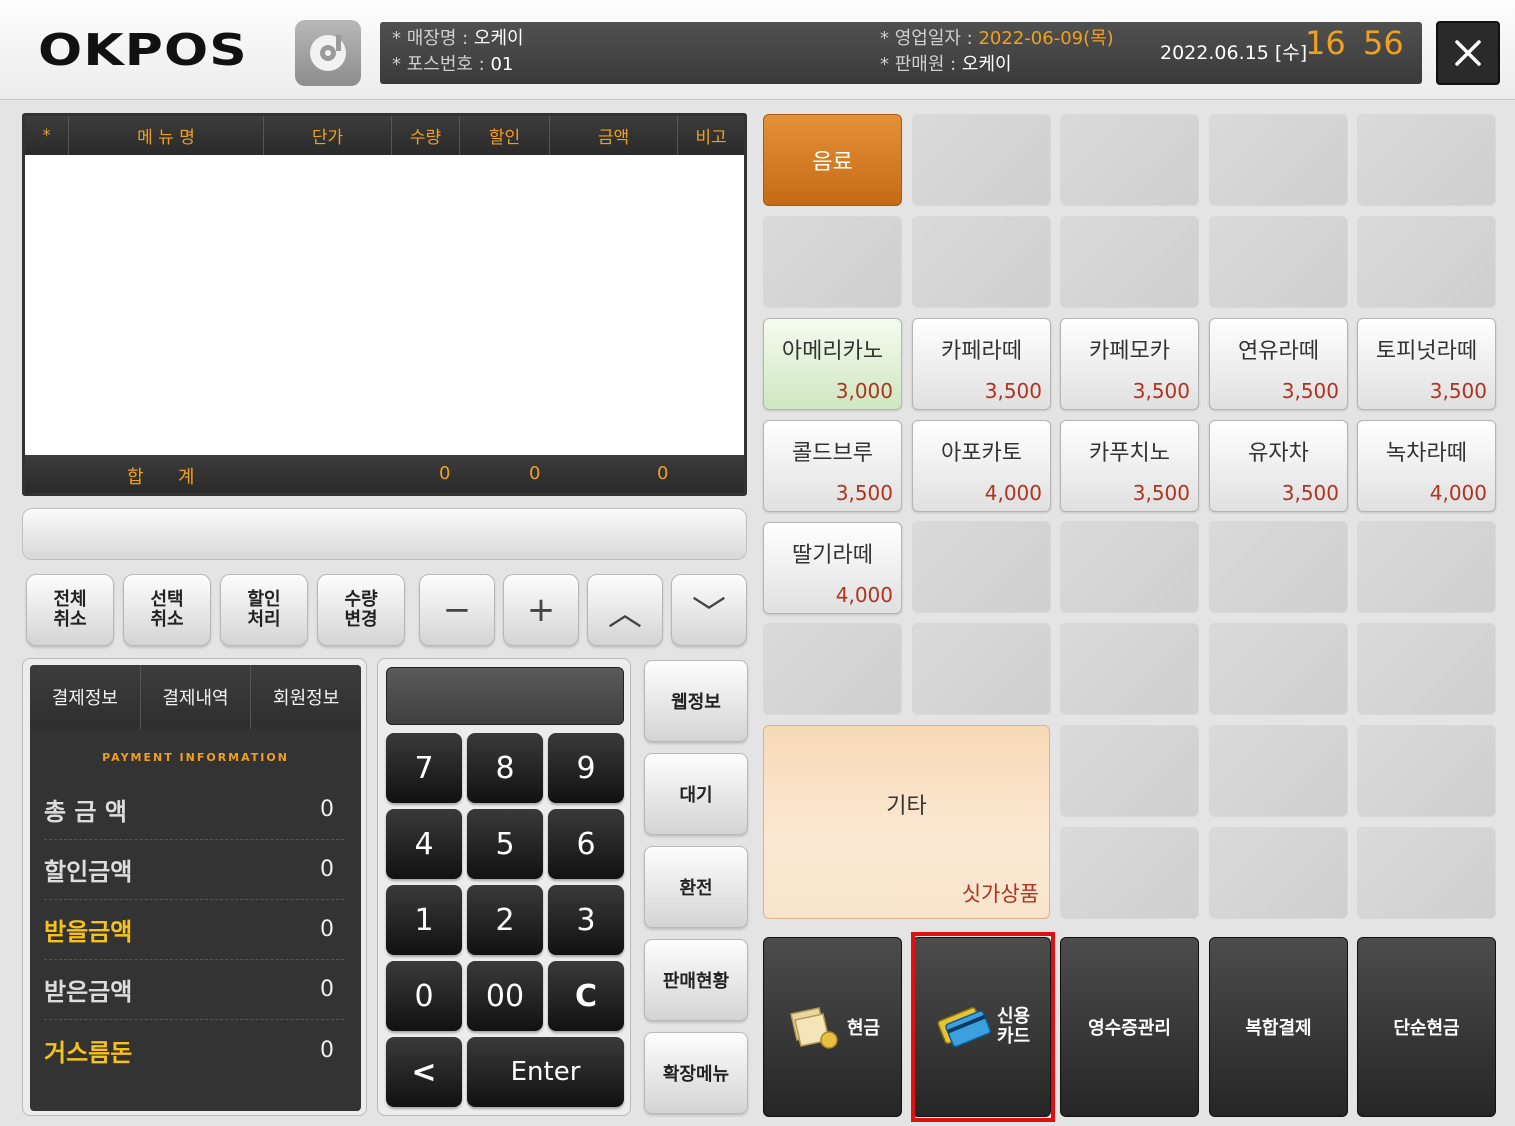 This screenshot has width=1515, height=1126. What do you see at coordinates (70, 610) in the screenshot?
I see `cancel-all-button: 전체 취소` at bounding box center [70, 610].